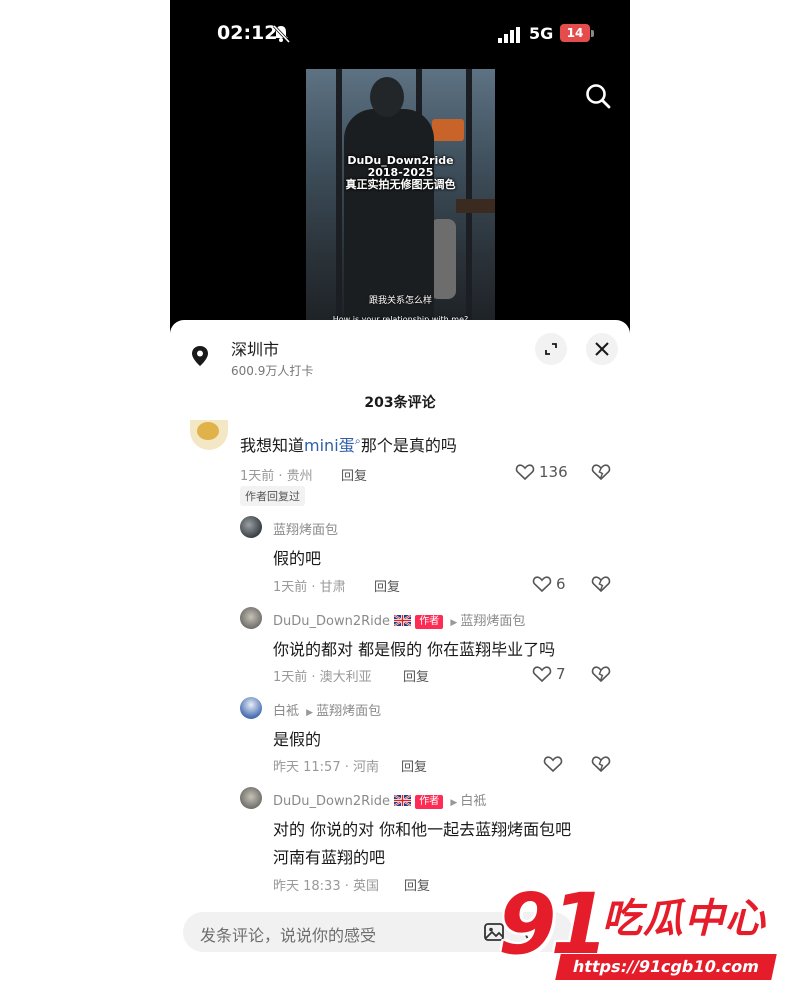 The width and height of the screenshot is (800, 1000). What do you see at coordinates (448, 130) in the screenshot?
I see `lamp` at bounding box center [448, 130].